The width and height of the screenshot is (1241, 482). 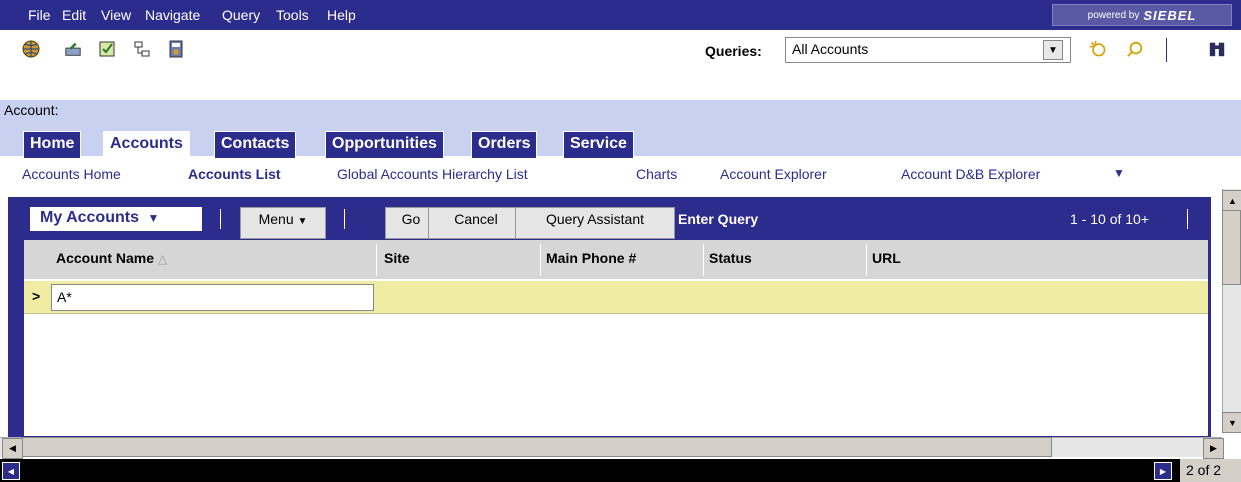 I want to click on subnav-charts: Charts, so click(x=656, y=174).